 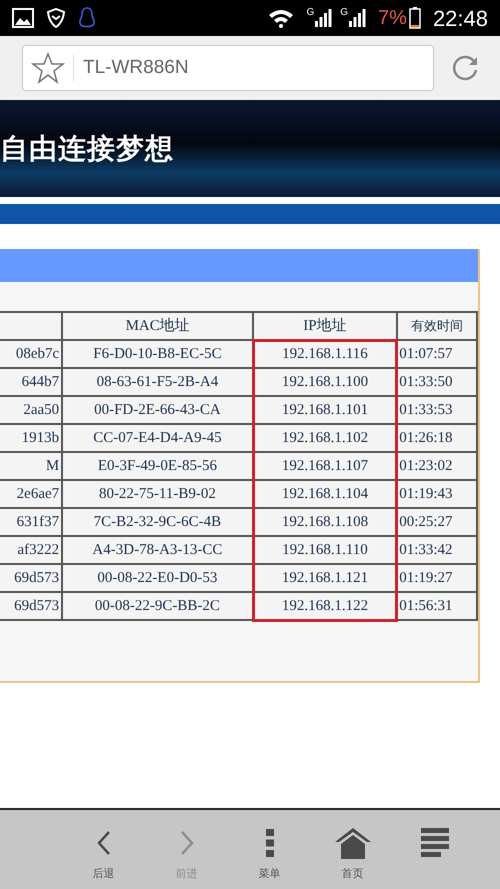 I want to click on home-button: 首页, so click(x=352, y=855).